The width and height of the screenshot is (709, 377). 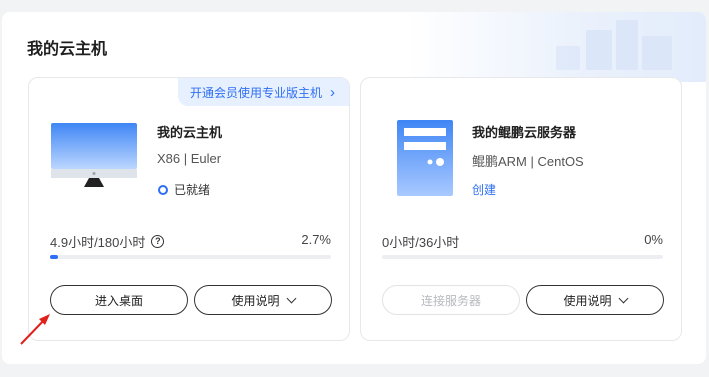 I want to click on status-badge: 已就绪, so click(x=184, y=189).